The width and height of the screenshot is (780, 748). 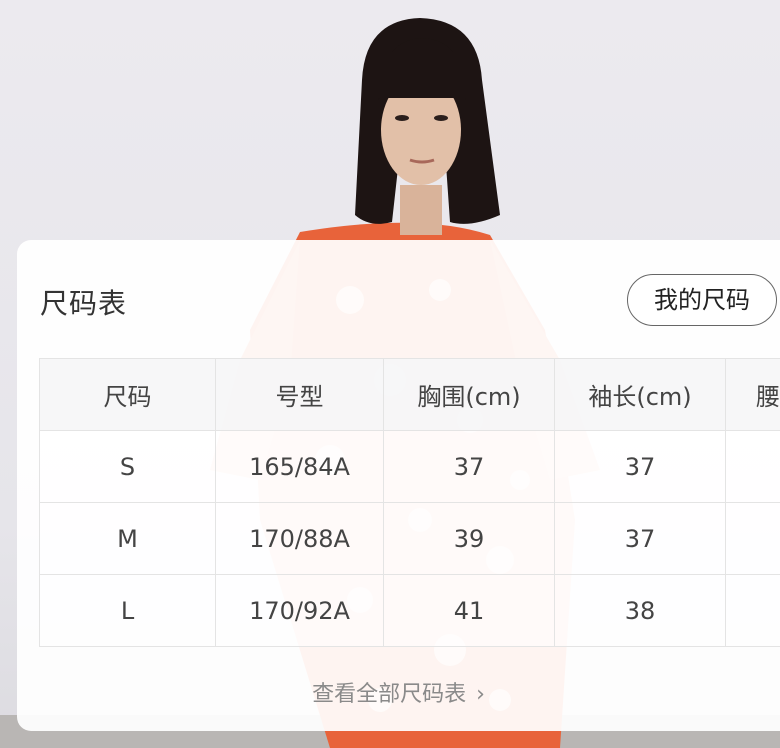 I want to click on cell-size: L, so click(x=127, y=610).